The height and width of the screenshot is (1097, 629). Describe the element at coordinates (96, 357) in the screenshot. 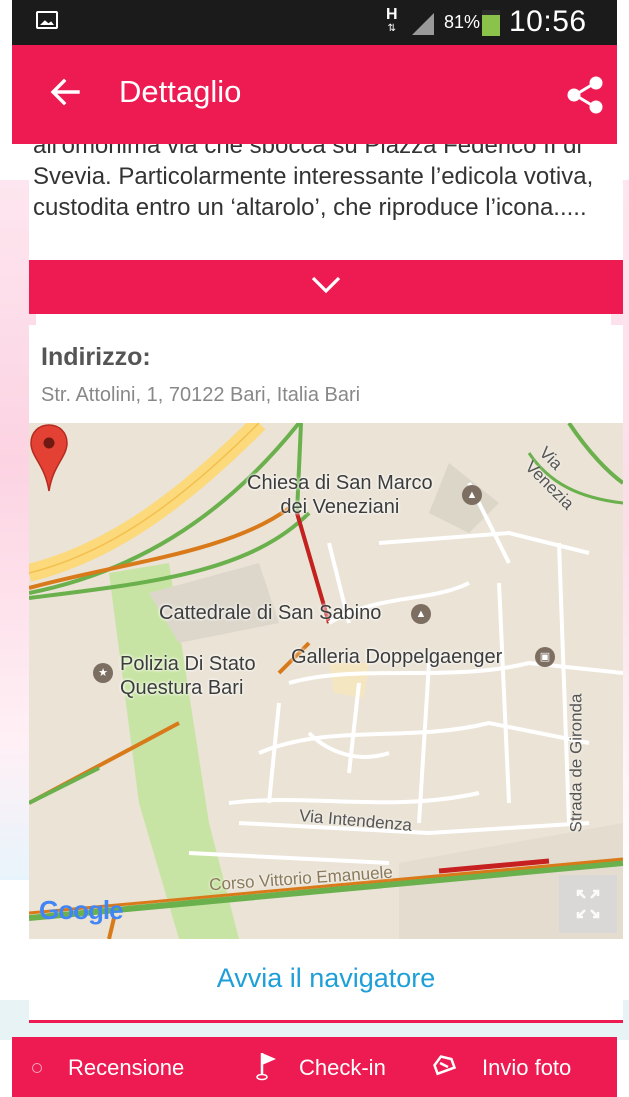

I see `address-label: Indirizzo:` at that location.